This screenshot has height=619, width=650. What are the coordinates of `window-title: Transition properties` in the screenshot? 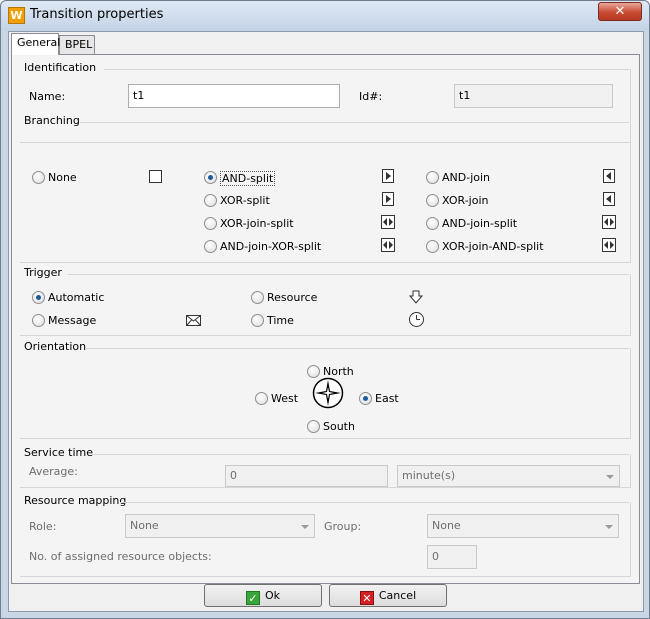 It's located at (97, 14).